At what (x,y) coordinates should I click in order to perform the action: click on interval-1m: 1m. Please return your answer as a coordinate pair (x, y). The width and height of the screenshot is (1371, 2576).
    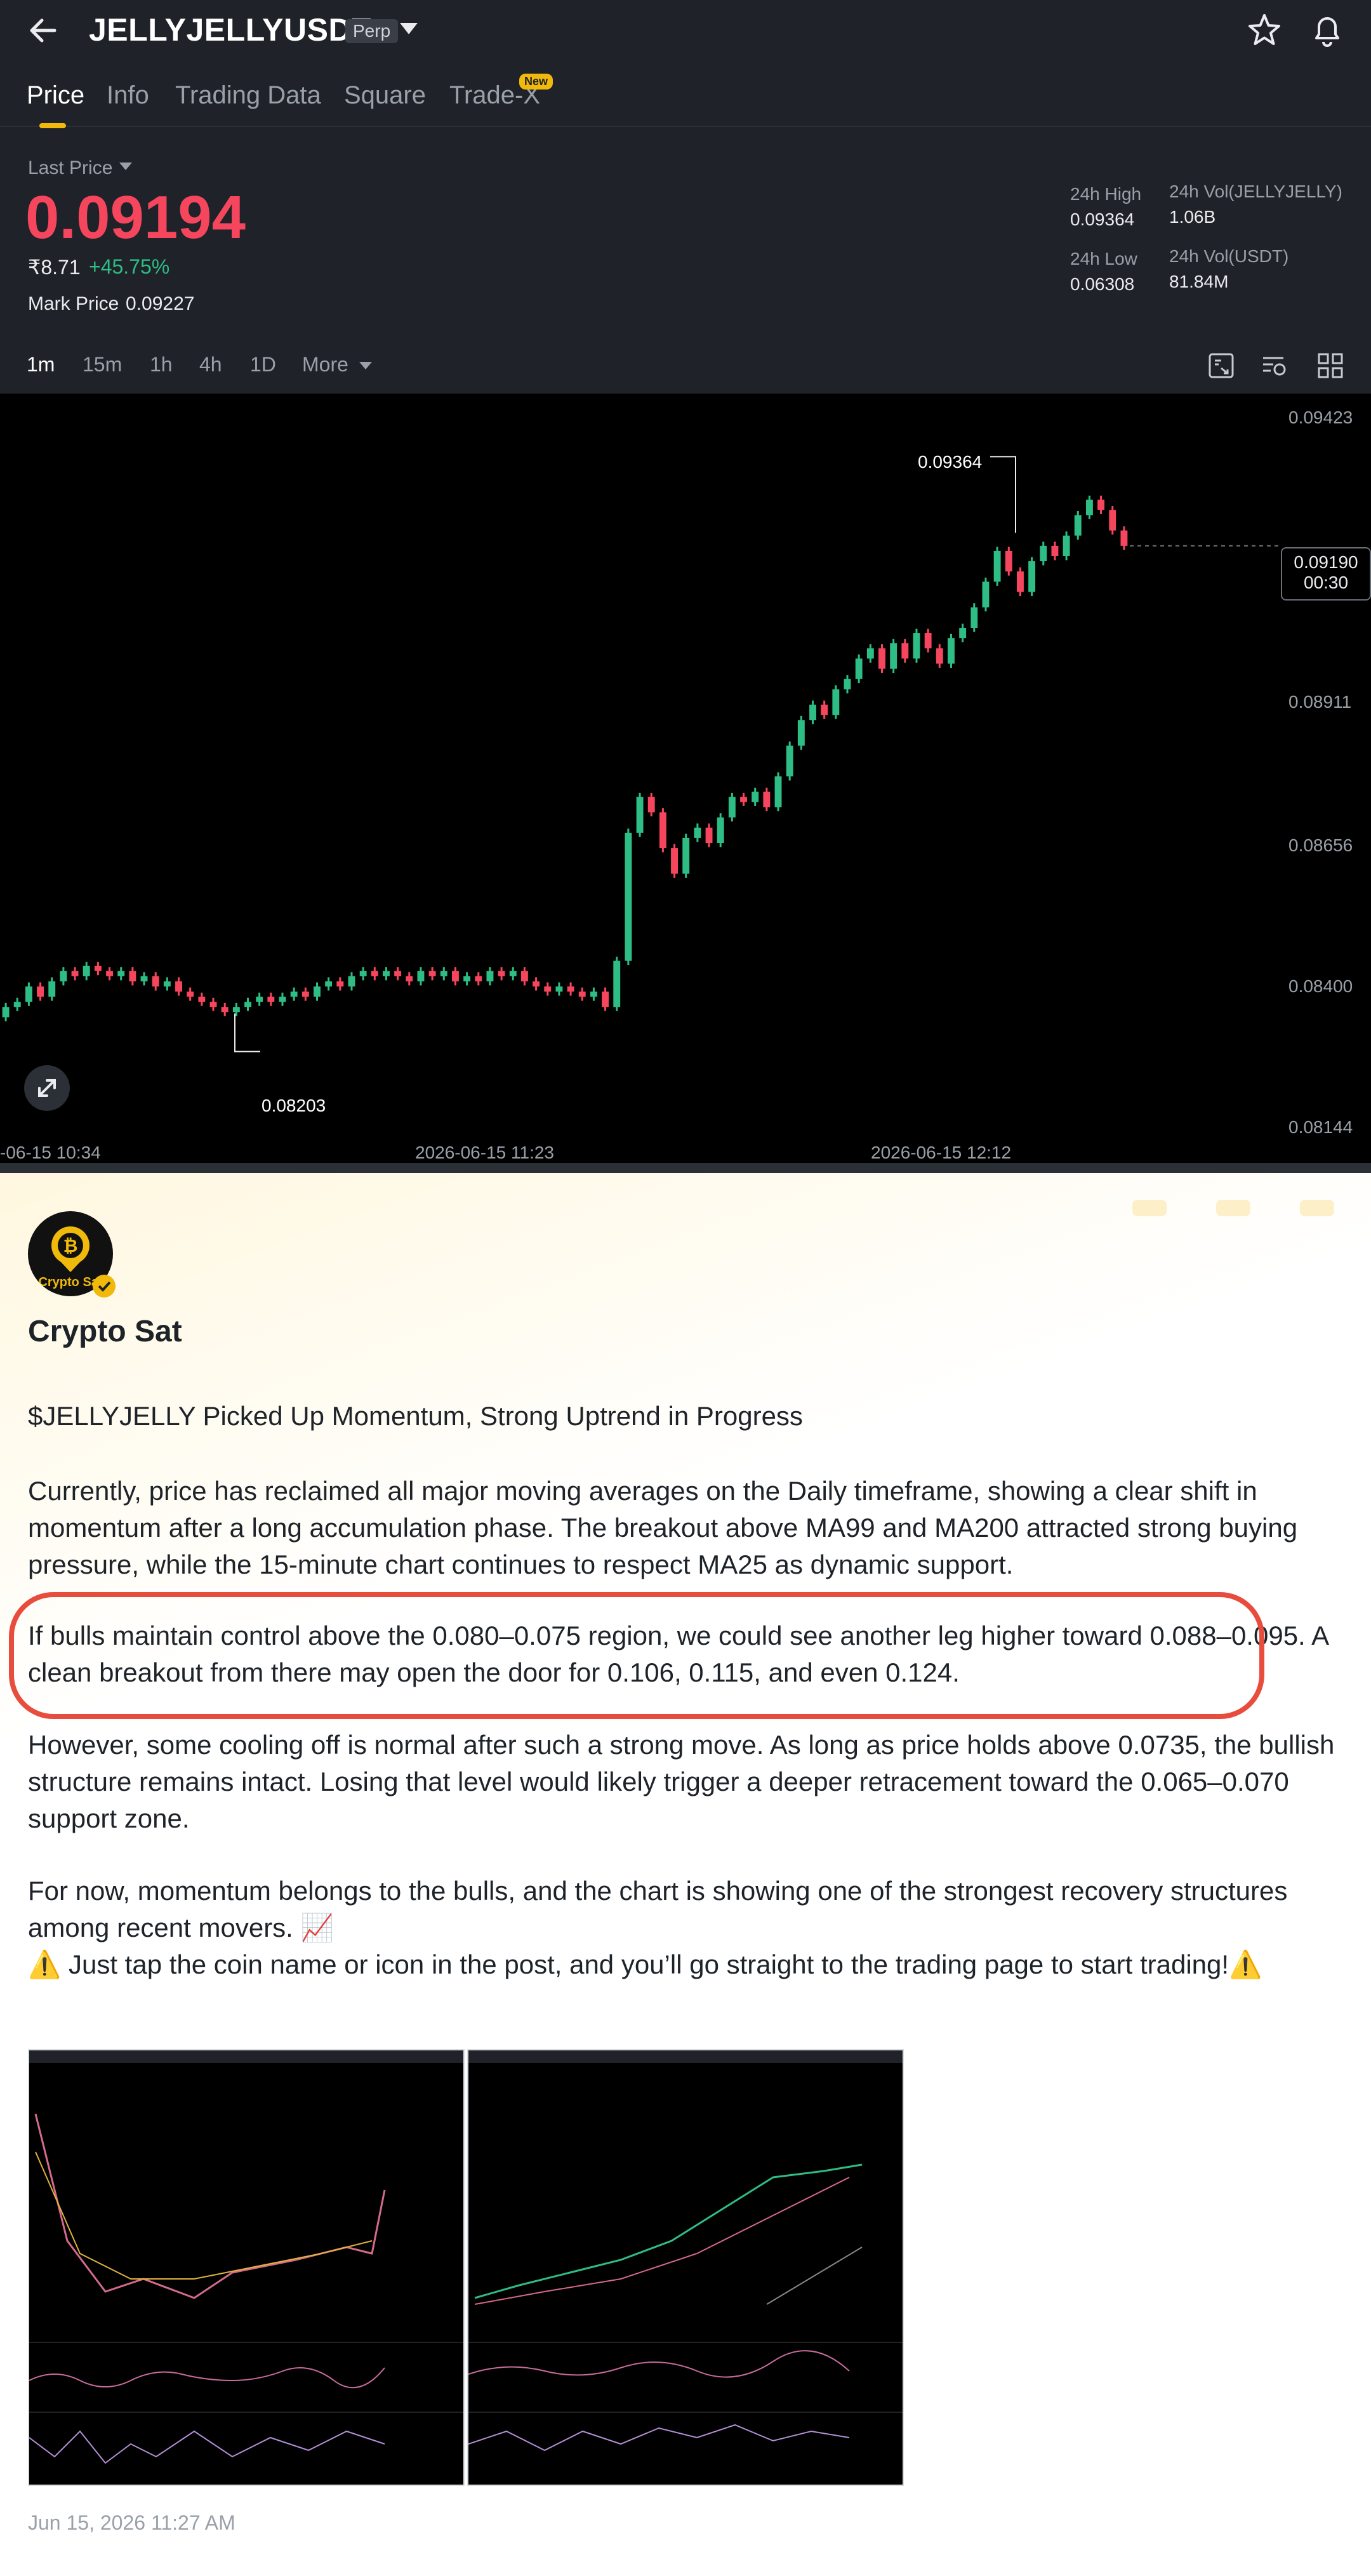
    Looking at the image, I should click on (41, 364).